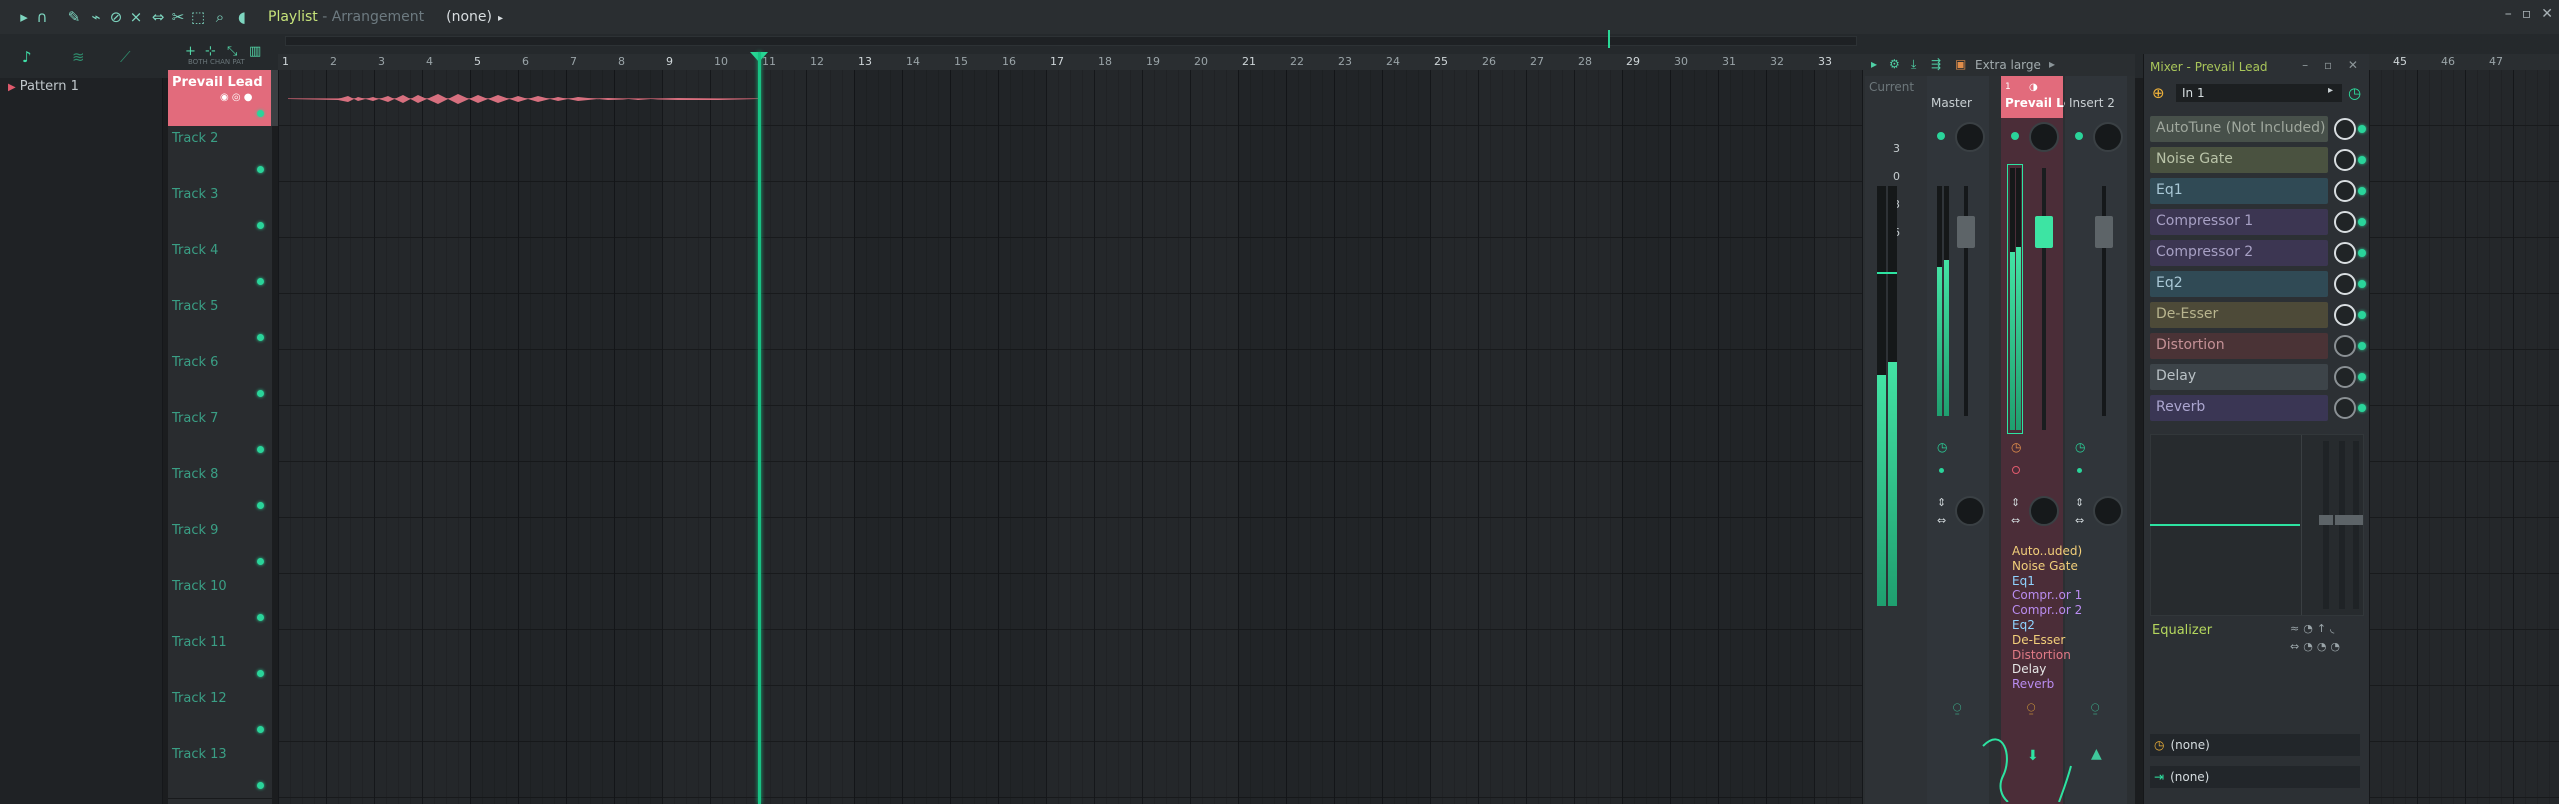 The width and height of the screenshot is (2559, 804). What do you see at coordinates (2096, 754) in the screenshot?
I see `route-up-icon: ▲` at bounding box center [2096, 754].